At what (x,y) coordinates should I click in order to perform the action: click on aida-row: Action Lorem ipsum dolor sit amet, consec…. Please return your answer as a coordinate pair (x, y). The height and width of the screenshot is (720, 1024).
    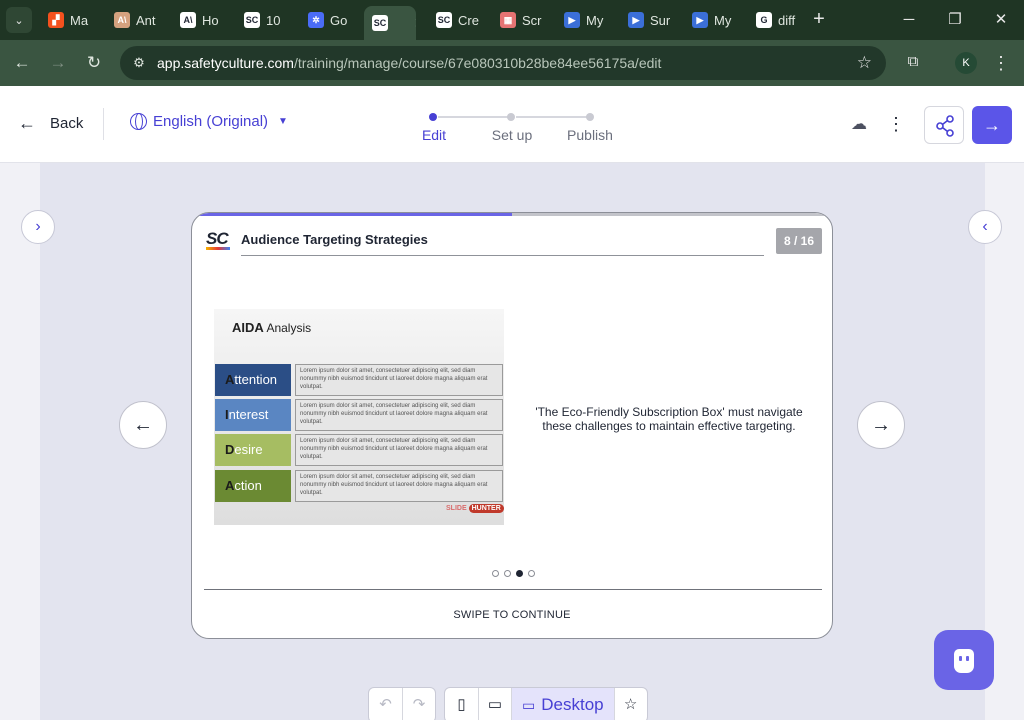
    Looking at the image, I should click on (359, 486).